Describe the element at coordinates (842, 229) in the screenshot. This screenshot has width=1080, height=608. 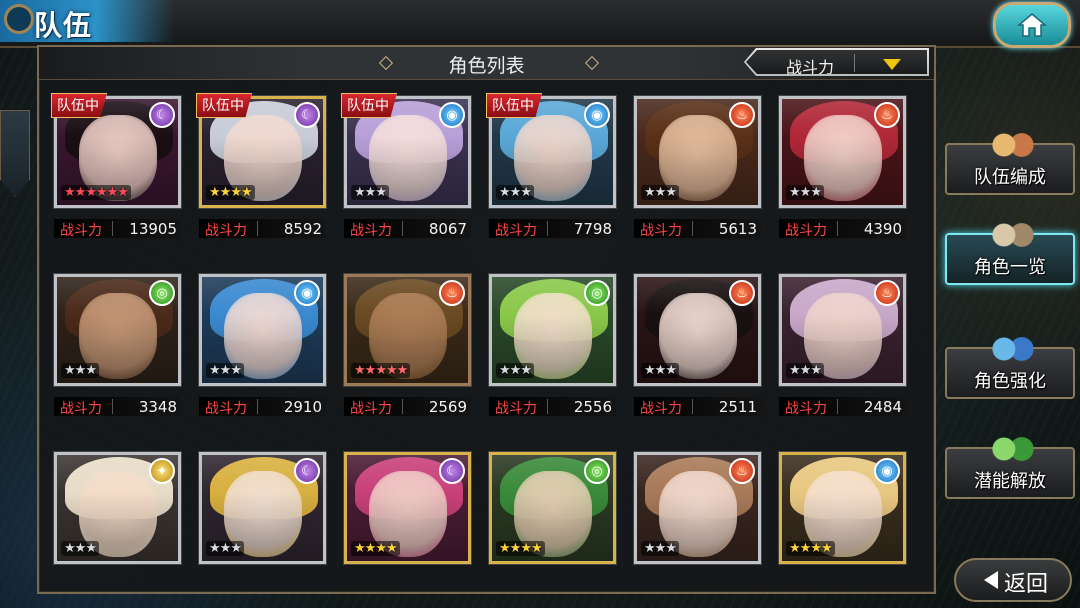
I see `power-bar: 战斗力 4390` at that location.